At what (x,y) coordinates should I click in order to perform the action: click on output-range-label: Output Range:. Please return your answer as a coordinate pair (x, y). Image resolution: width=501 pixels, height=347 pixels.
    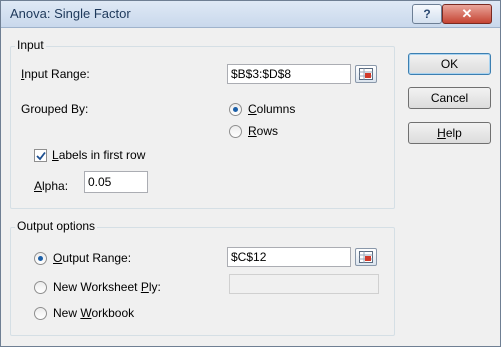
    Looking at the image, I should click on (92, 258).